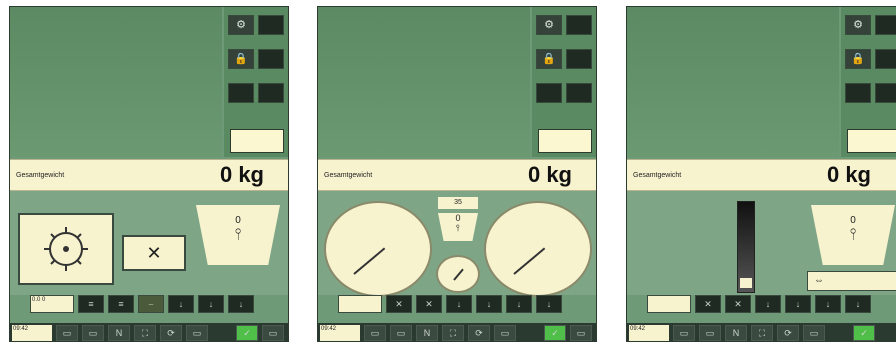 This screenshot has height=348, width=896. I want to click on control-area: 0 ⫯ ⇔, so click(761, 243).